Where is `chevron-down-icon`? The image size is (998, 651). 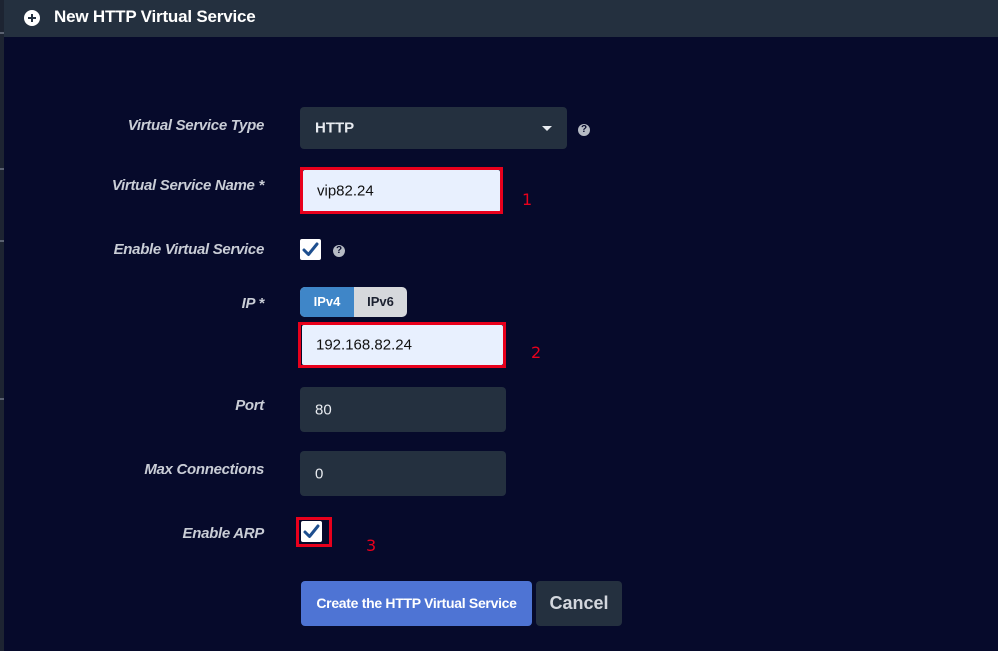 chevron-down-icon is located at coordinates (547, 128).